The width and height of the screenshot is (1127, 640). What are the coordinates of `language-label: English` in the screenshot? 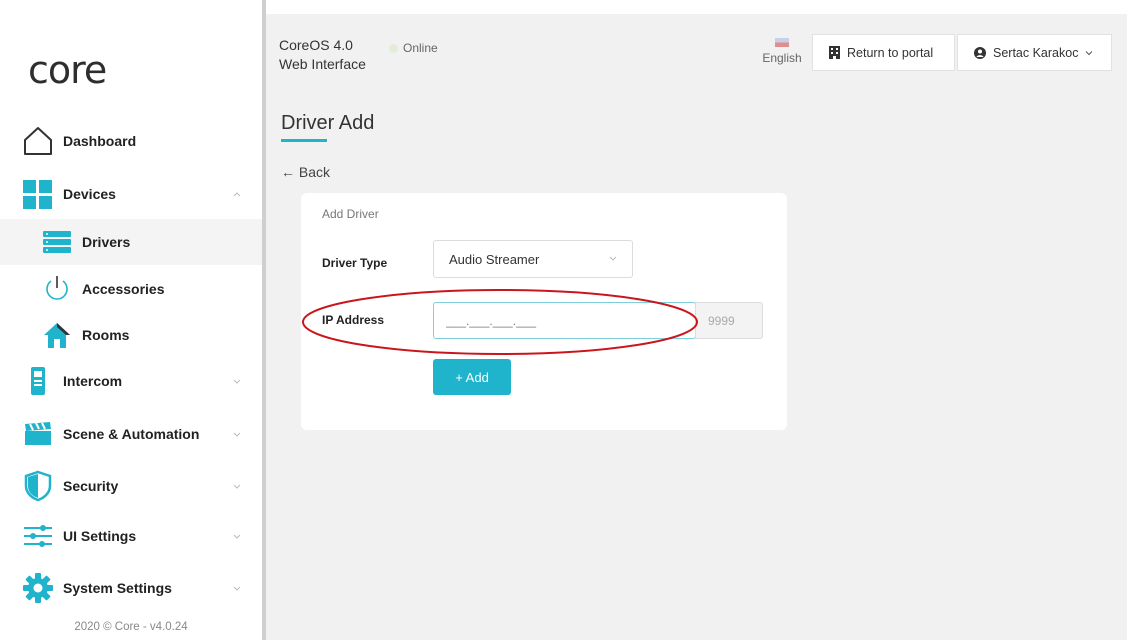 It's located at (782, 58).